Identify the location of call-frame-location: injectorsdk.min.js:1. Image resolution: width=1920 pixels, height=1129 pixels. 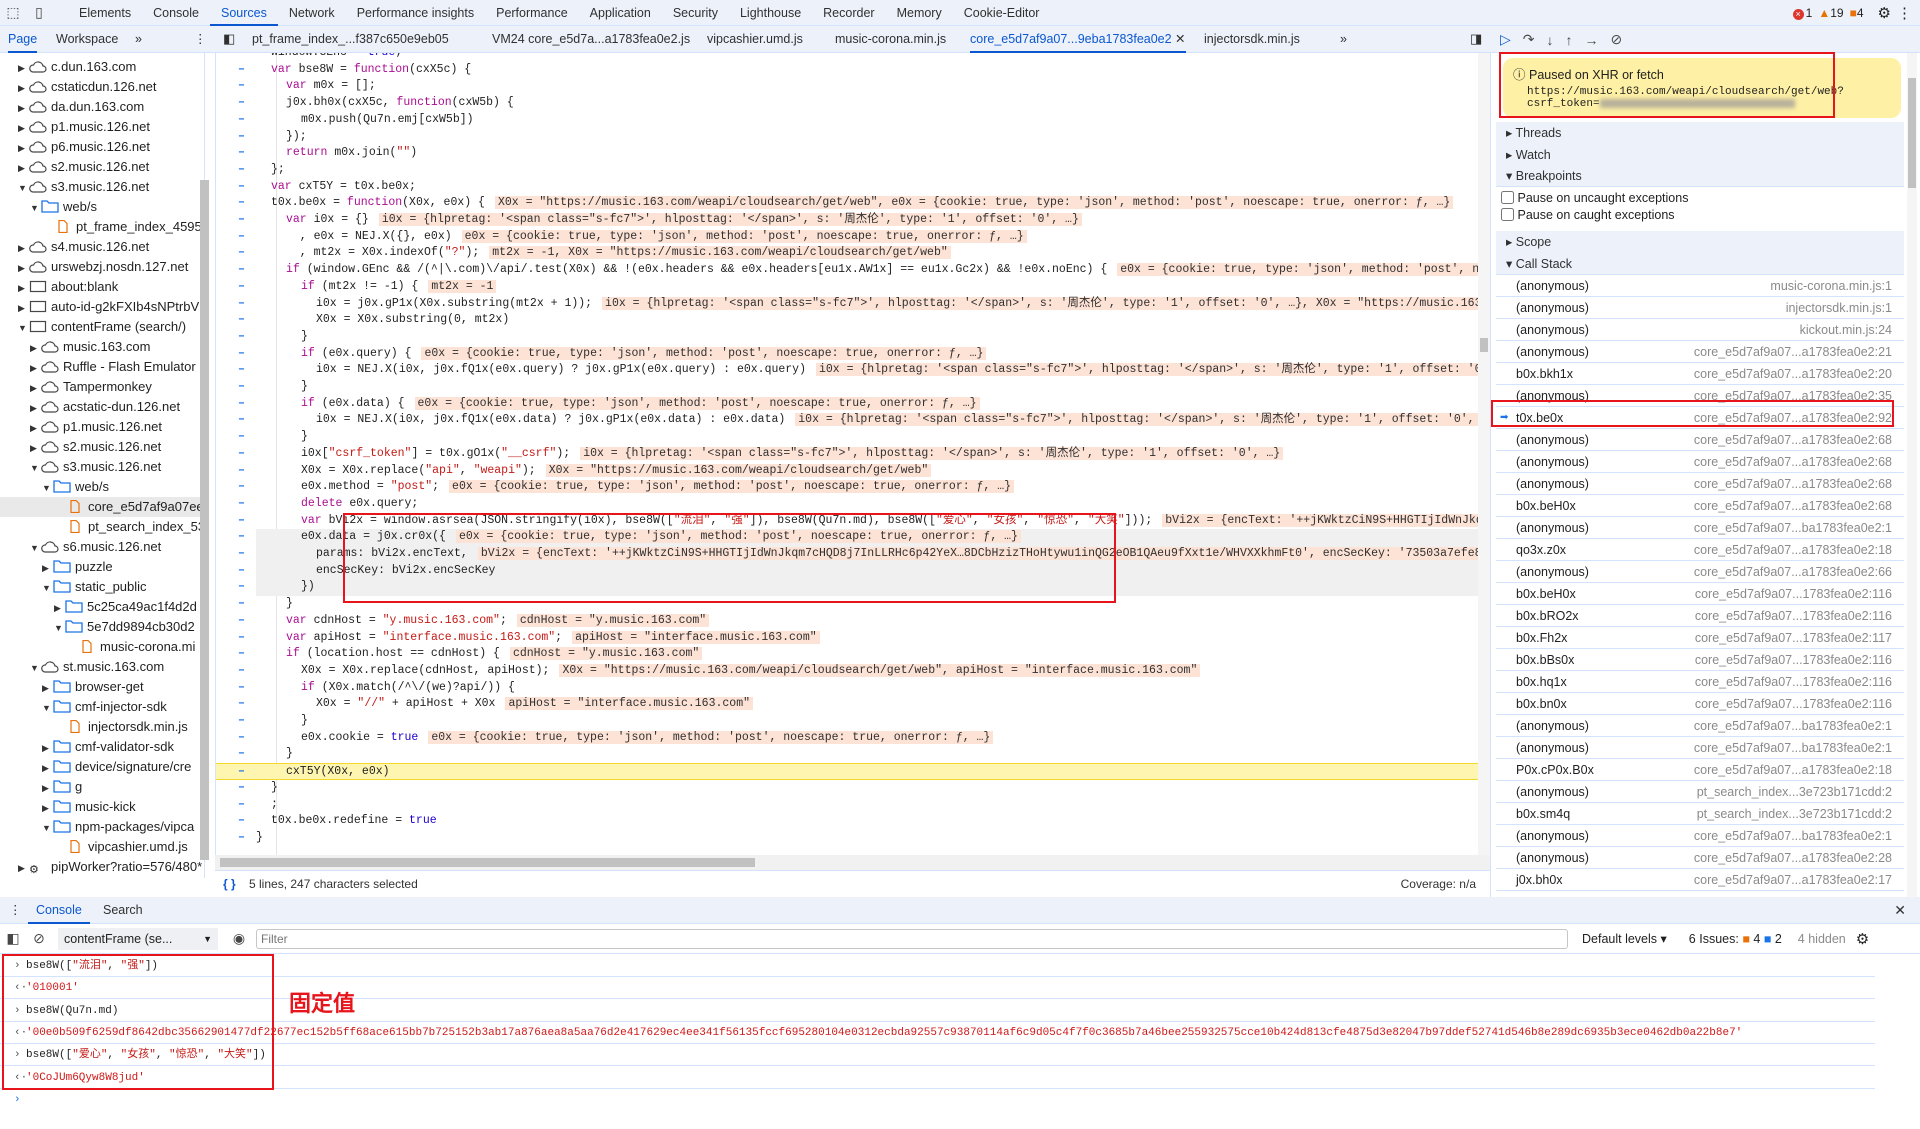
(1839, 308).